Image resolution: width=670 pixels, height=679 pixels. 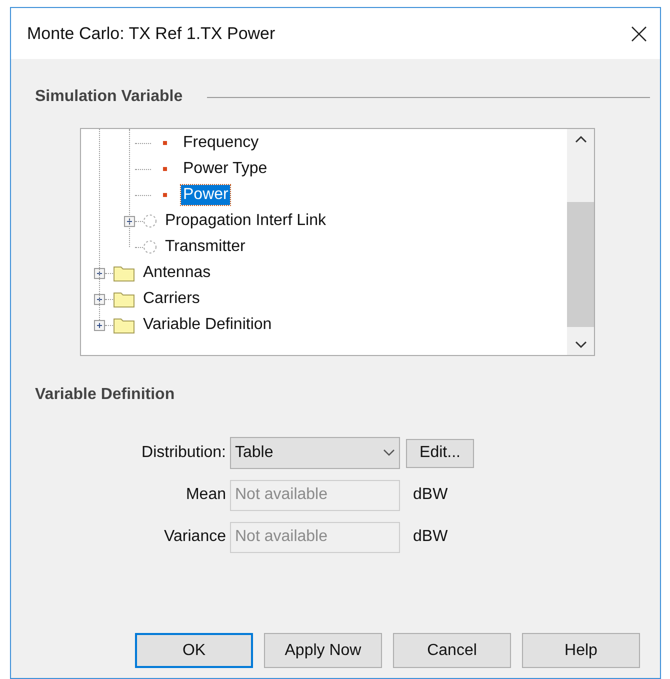 What do you see at coordinates (389, 453) in the screenshot?
I see `chevron-down-icon` at bounding box center [389, 453].